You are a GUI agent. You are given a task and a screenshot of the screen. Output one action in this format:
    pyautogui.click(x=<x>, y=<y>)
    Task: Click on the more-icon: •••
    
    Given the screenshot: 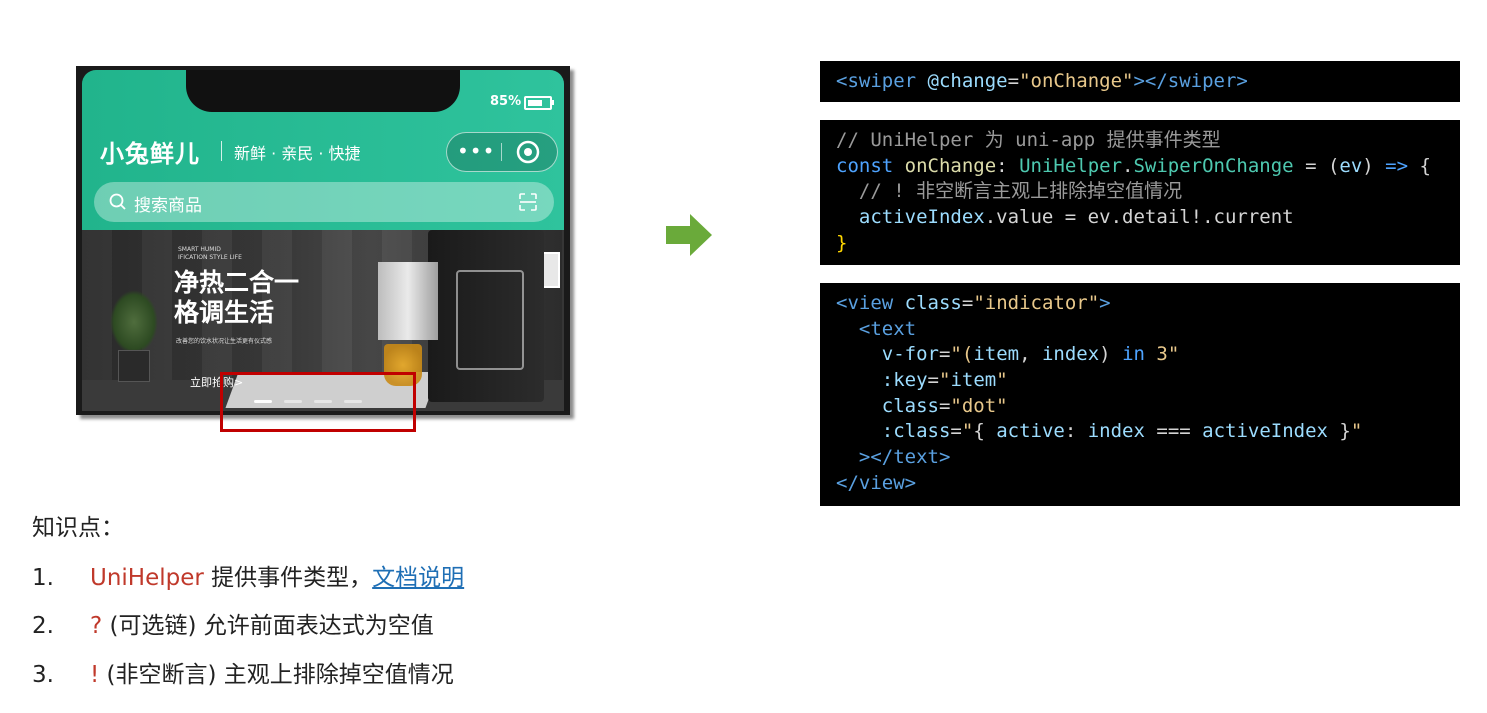 What is the action you would take?
    pyautogui.click(x=475, y=151)
    